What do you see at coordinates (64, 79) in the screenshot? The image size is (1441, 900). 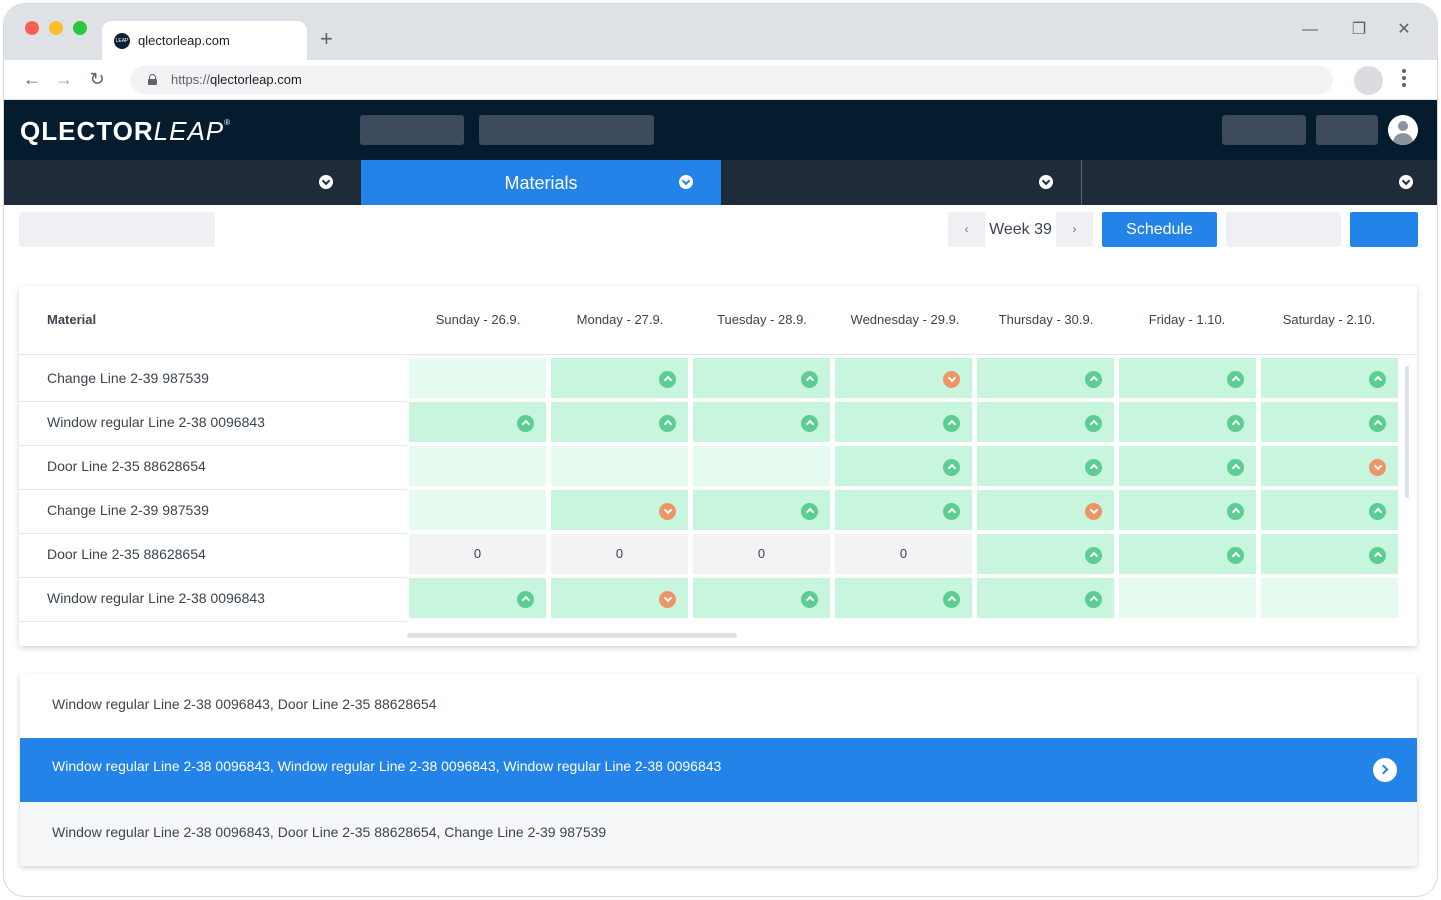 I see `forward-arrow-icon: →` at bounding box center [64, 79].